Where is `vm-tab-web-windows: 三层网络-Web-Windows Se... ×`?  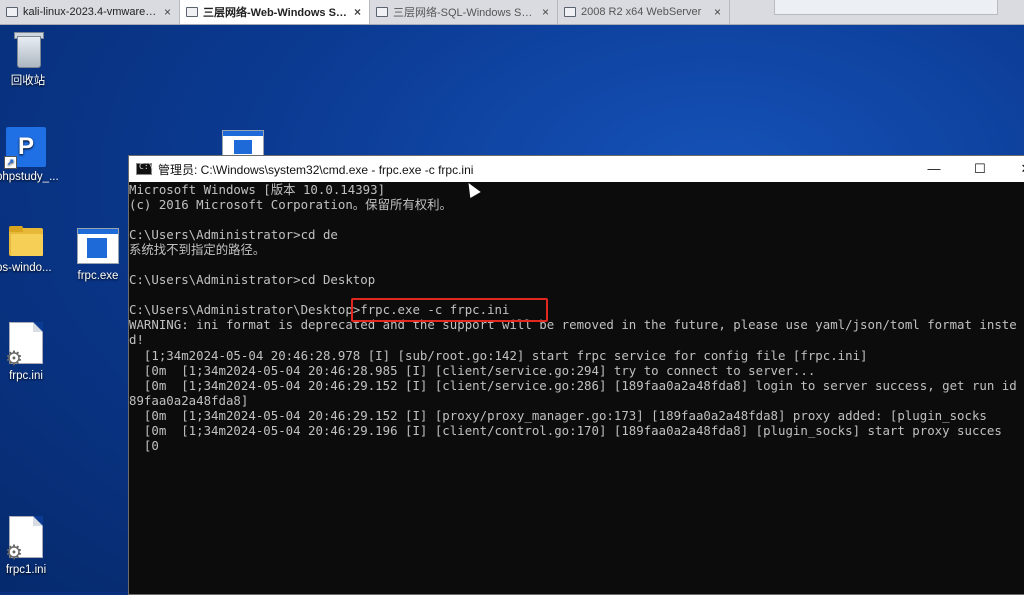
vm-tab-web-windows: 三层网络-Web-Windows Se... × is located at coordinates (275, 12).